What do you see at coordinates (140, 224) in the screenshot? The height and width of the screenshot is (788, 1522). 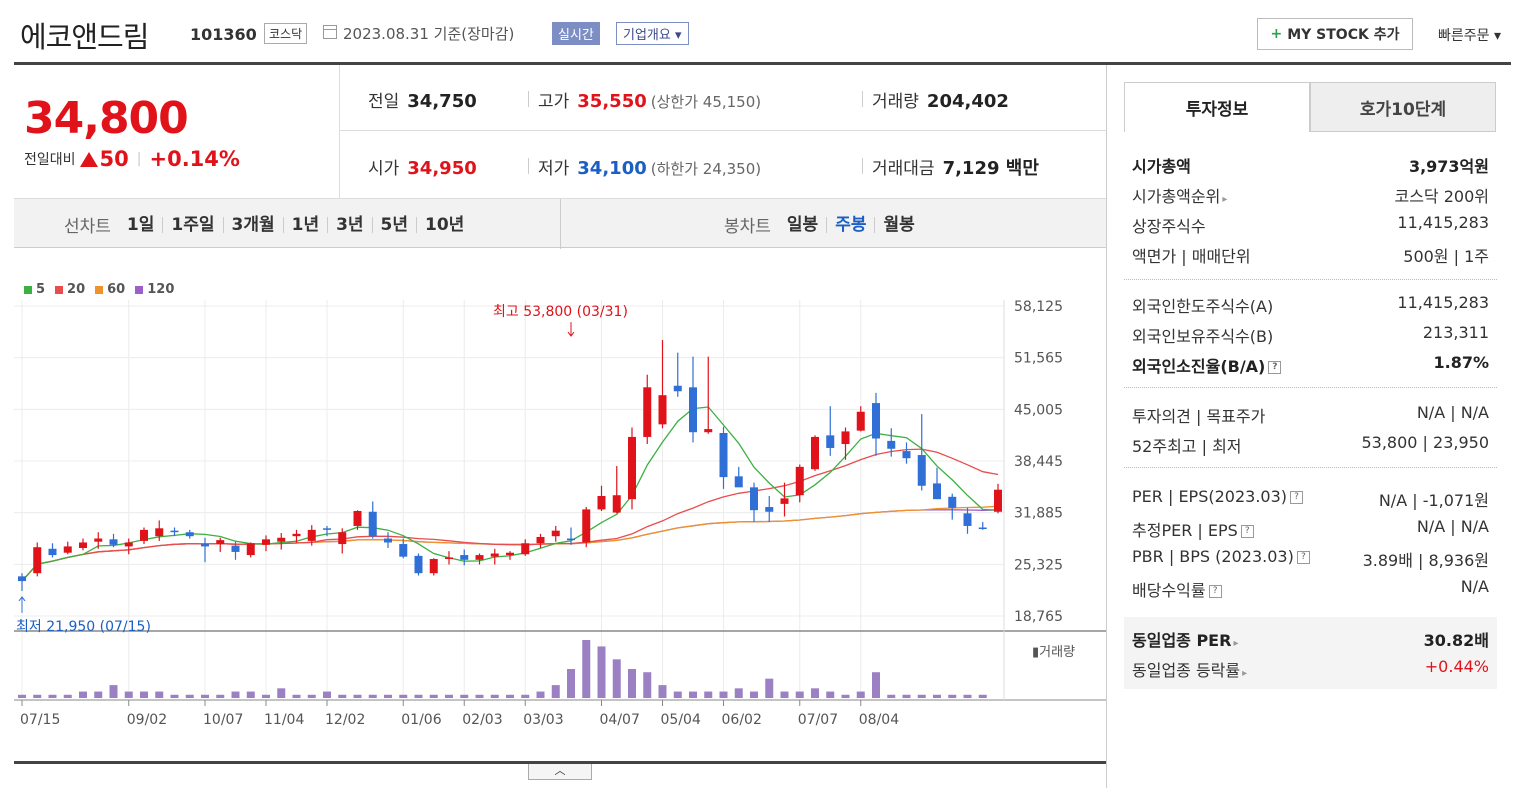 I see `period-1d: 1일` at bounding box center [140, 224].